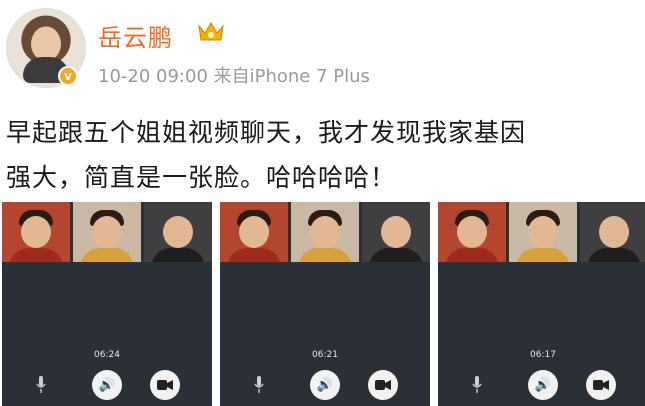  Describe the element at coordinates (135, 35) in the screenshot. I see `username: 岳云鹏` at that location.